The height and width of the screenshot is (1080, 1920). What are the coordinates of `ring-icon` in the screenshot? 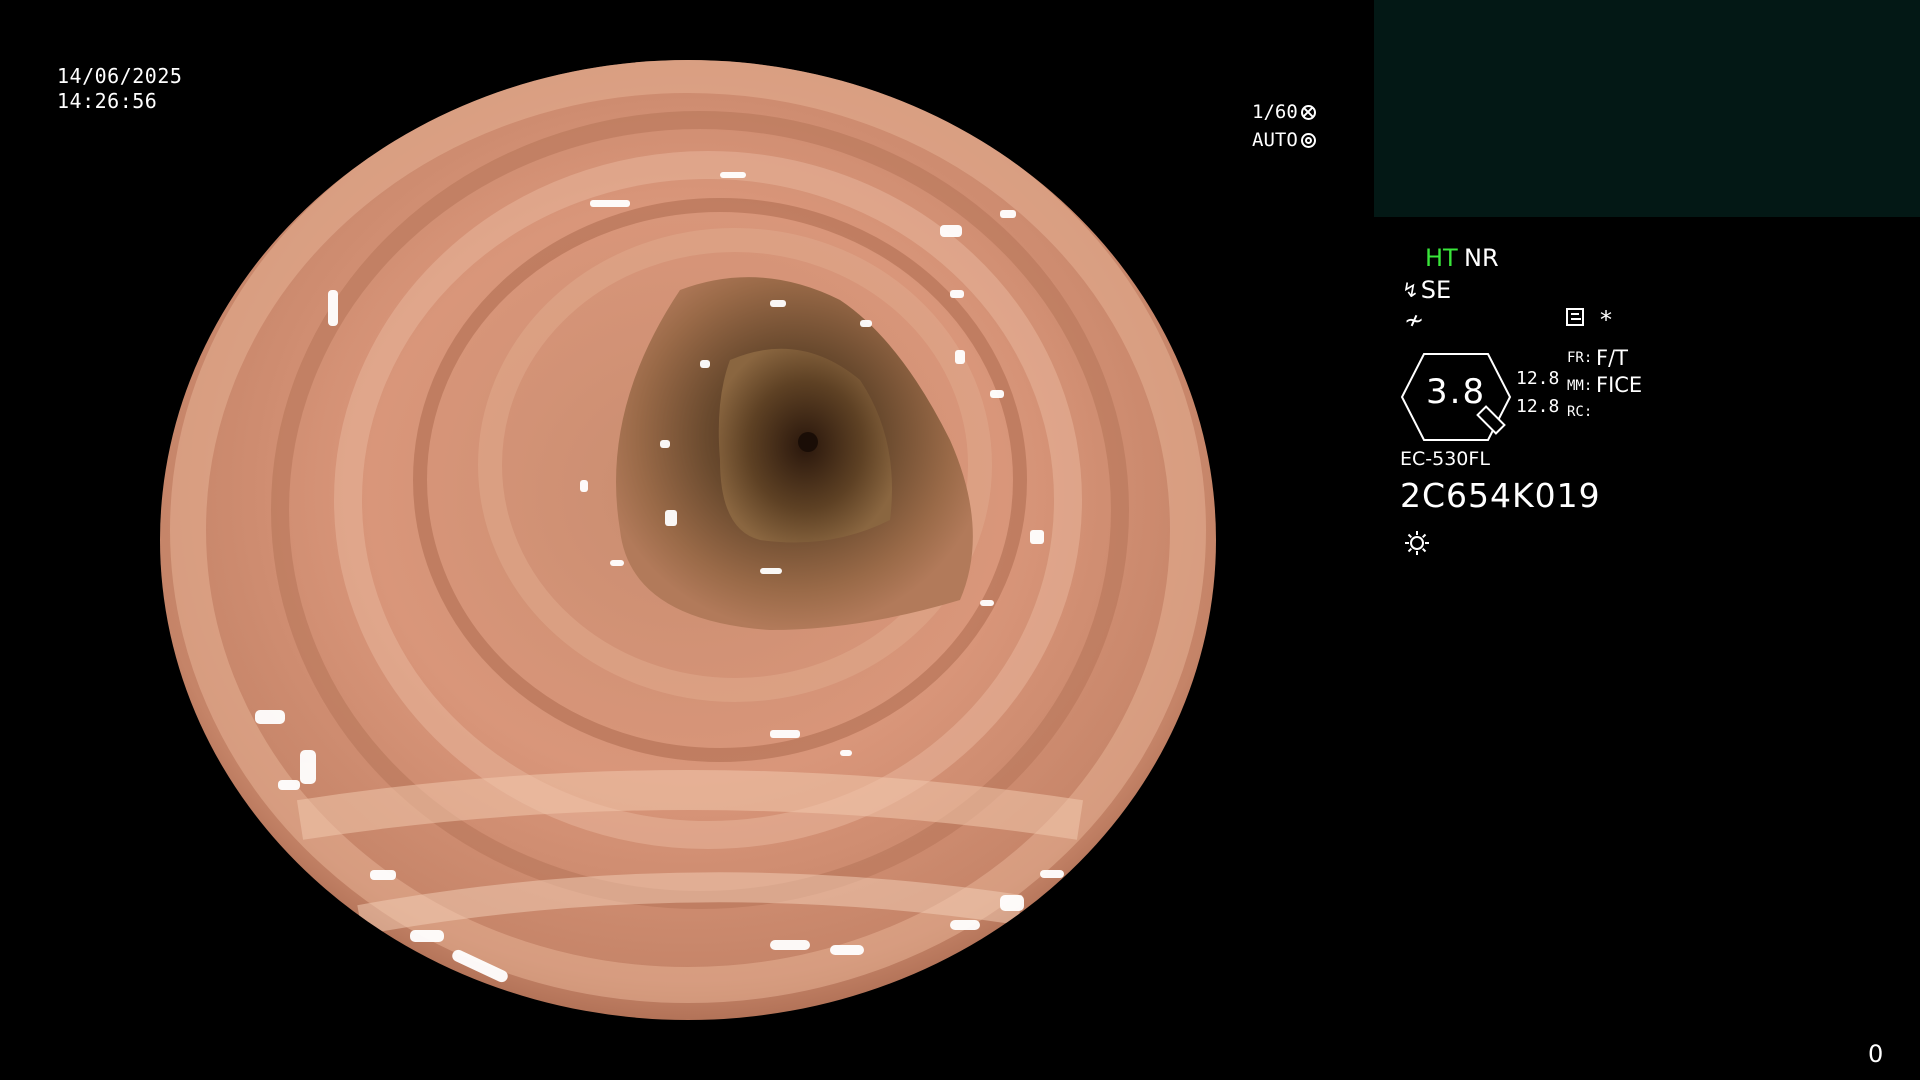 It's located at (1308, 140).